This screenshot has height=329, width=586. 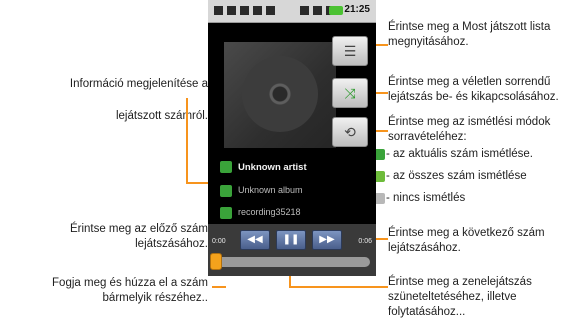 I want to click on usb-icon, so click(x=244, y=10).